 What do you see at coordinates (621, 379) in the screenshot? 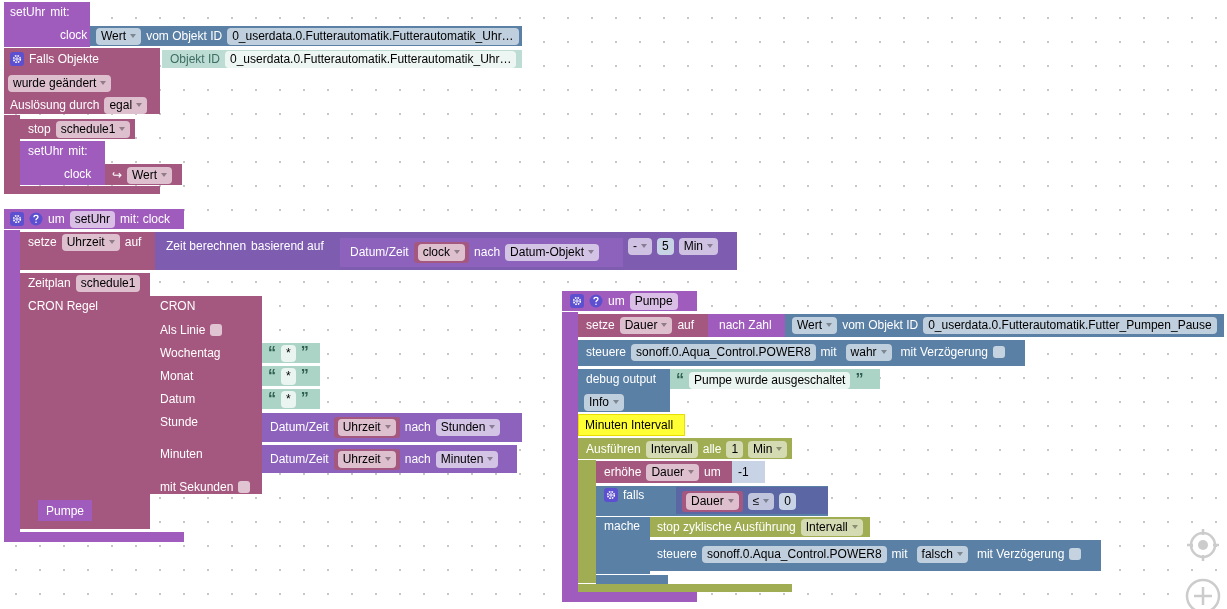
I see `block-label: debug output` at bounding box center [621, 379].